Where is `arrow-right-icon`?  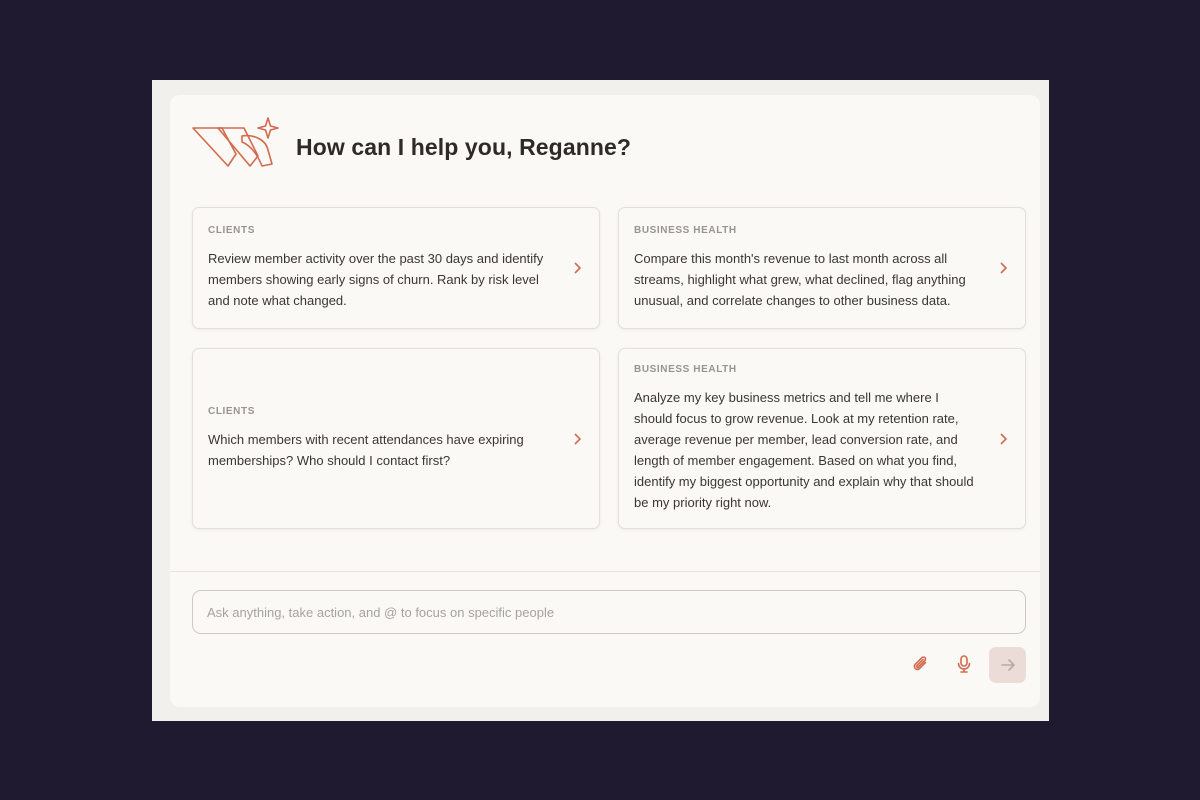 arrow-right-icon is located at coordinates (1007, 665).